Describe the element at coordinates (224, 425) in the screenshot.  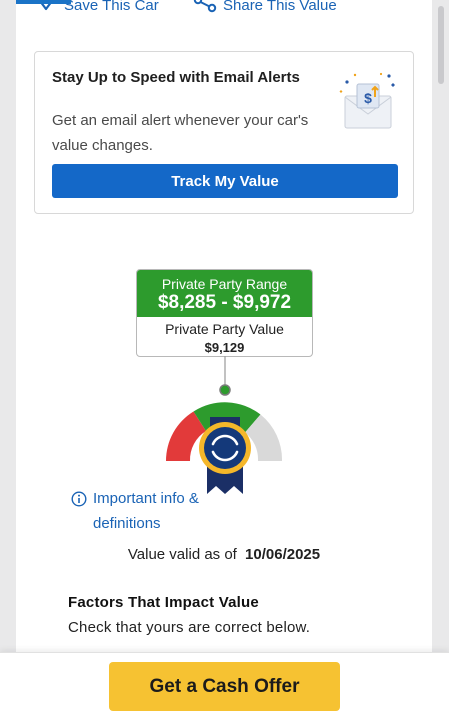
I see `value-gauge` at that location.